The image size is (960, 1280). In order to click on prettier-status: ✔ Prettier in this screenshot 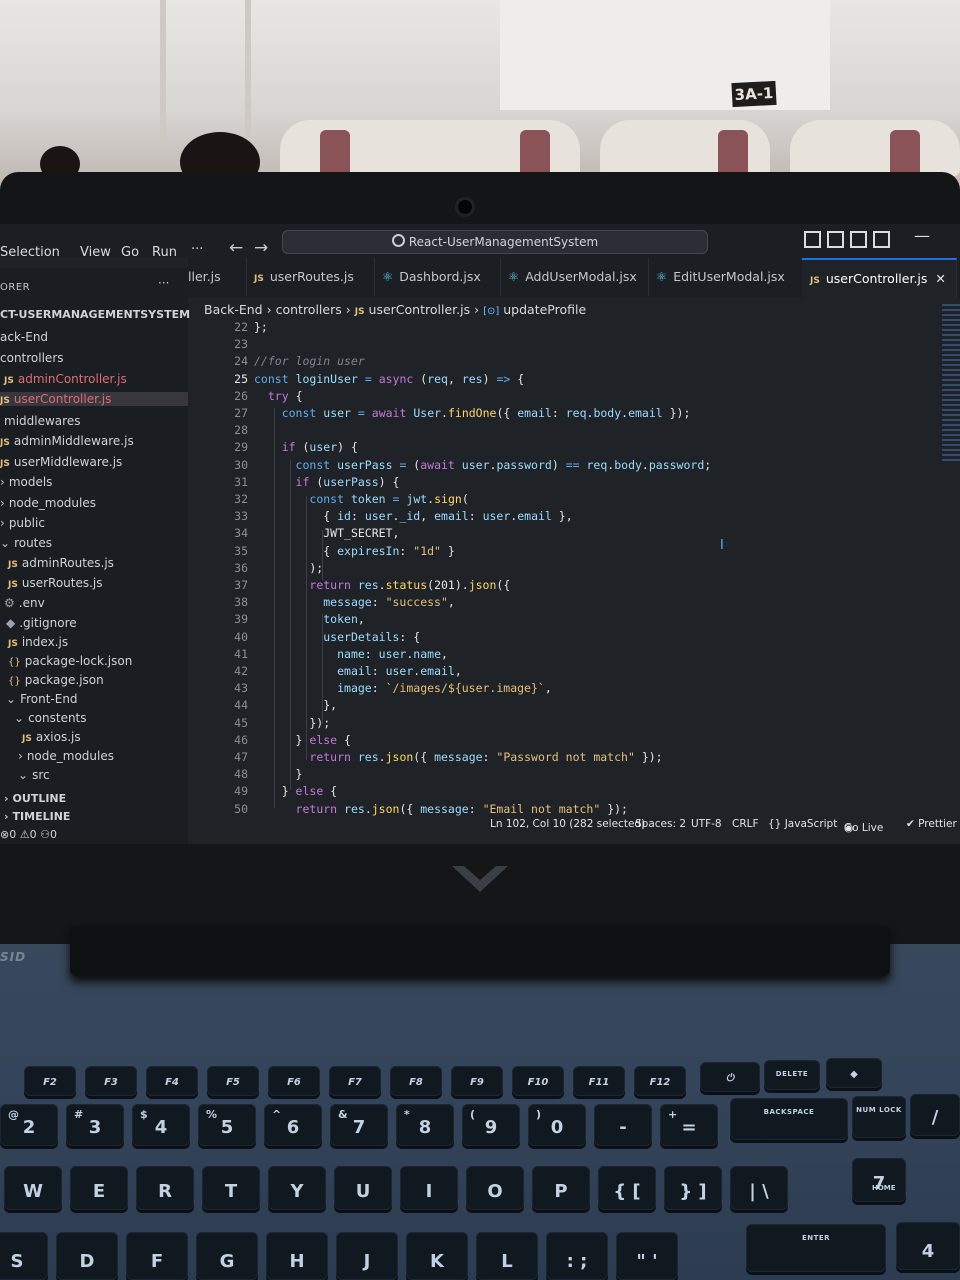, I will do `click(931, 824)`.